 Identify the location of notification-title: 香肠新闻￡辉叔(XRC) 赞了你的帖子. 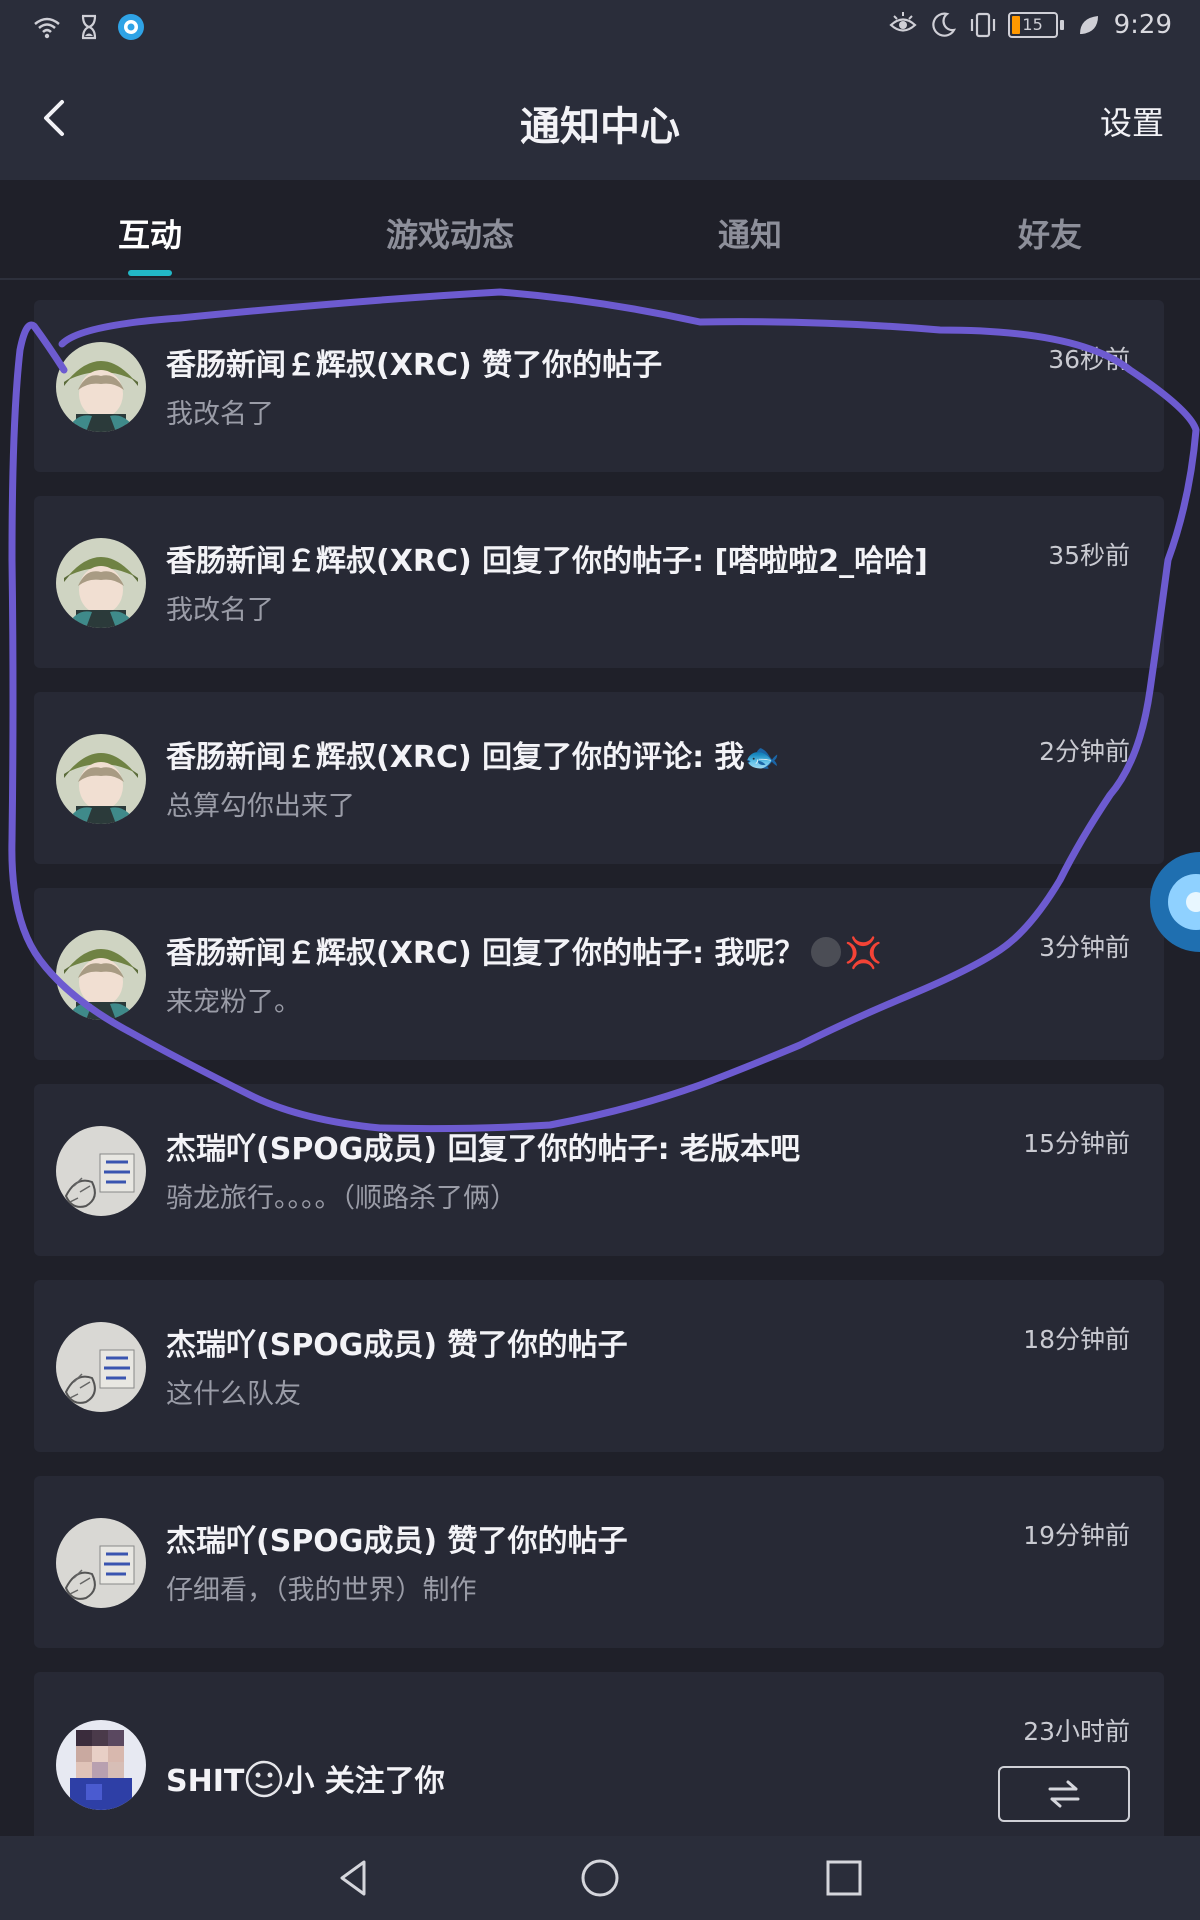
(414, 365).